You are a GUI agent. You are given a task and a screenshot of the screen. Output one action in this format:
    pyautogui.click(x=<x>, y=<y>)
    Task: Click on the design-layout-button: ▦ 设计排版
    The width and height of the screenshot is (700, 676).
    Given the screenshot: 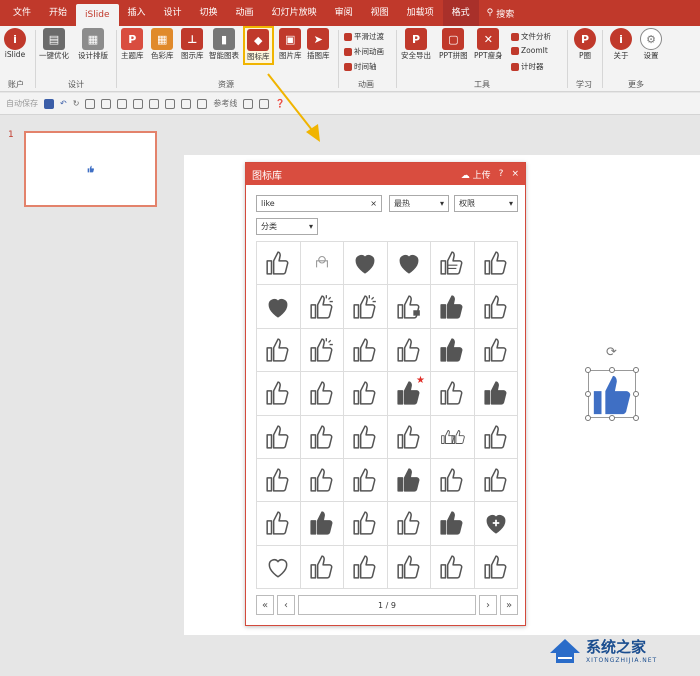 What is the action you would take?
    pyautogui.click(x=93, y=44)
    